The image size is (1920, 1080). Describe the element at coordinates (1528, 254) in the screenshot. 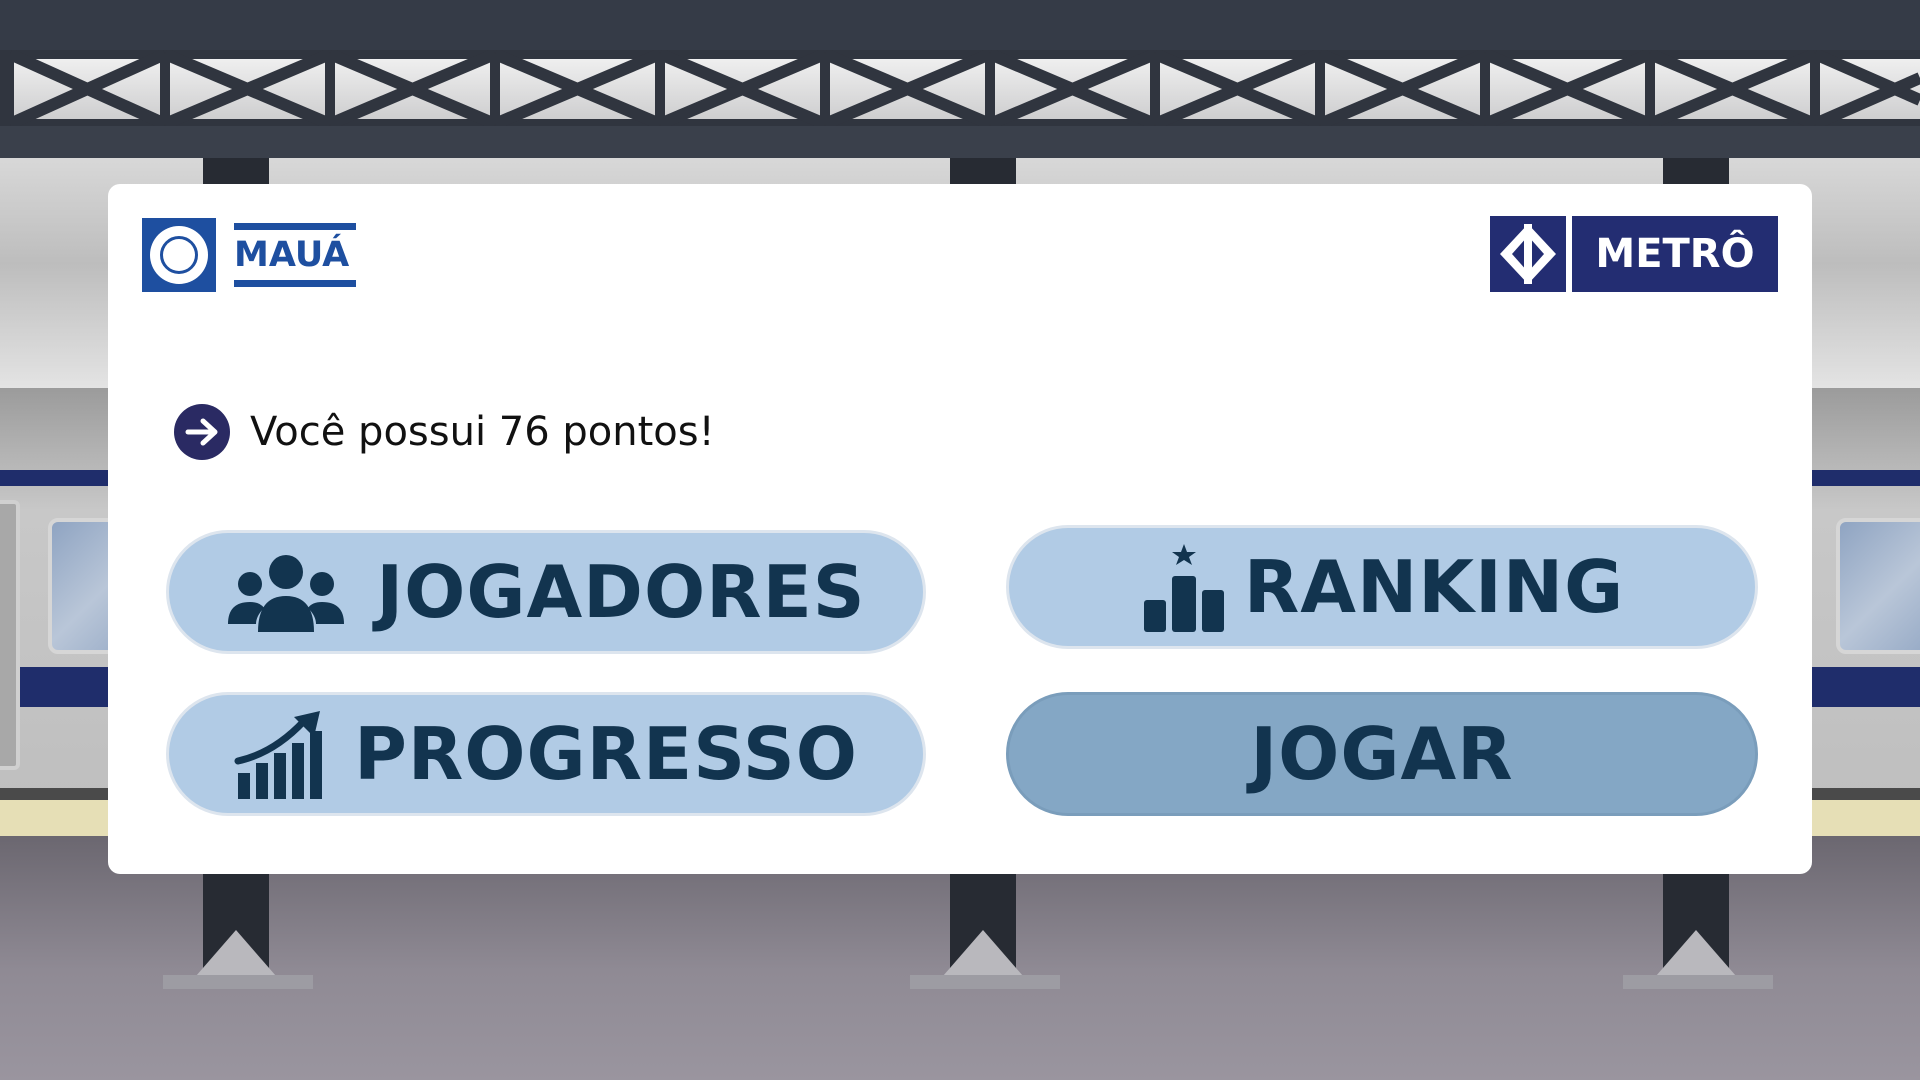

I see `metro-emblem-icon` at that location.